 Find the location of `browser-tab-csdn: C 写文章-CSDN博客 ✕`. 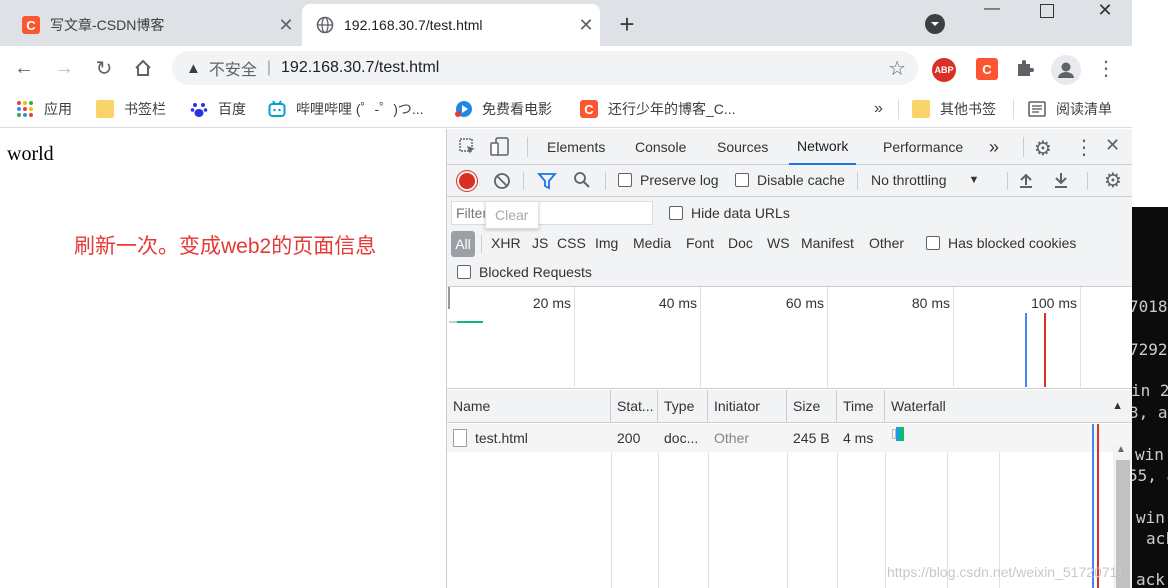

browser-tab-csdn: C 写文章-CSDN博客 ✕ is located at coordinates (154, 25).